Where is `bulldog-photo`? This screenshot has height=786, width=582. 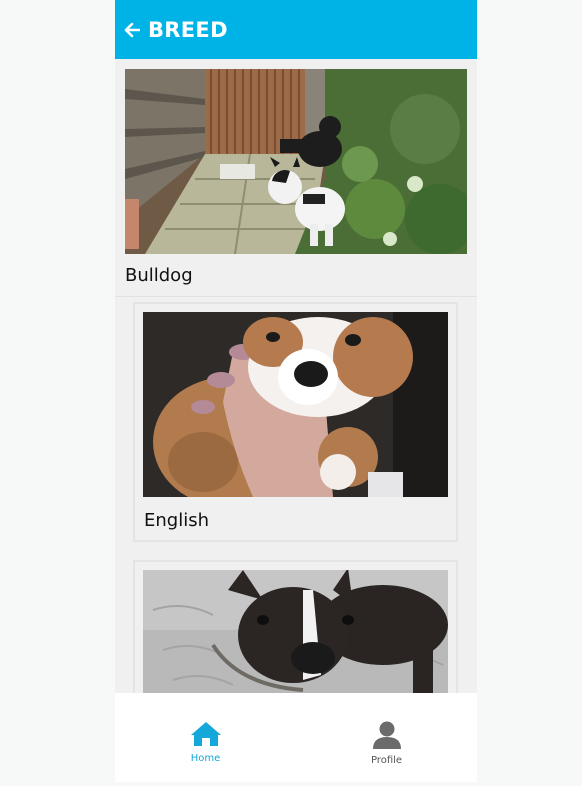 bulldog-photo is located at coordinates (296, 161).